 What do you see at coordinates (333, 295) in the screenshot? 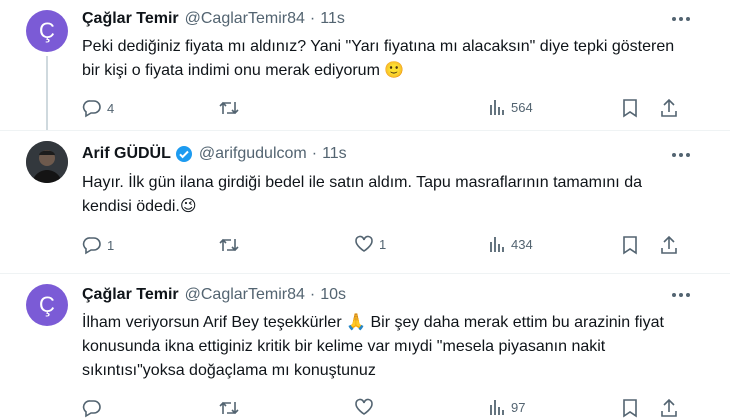
I see `timestamp: 10s` at bounding box center [333, 295].